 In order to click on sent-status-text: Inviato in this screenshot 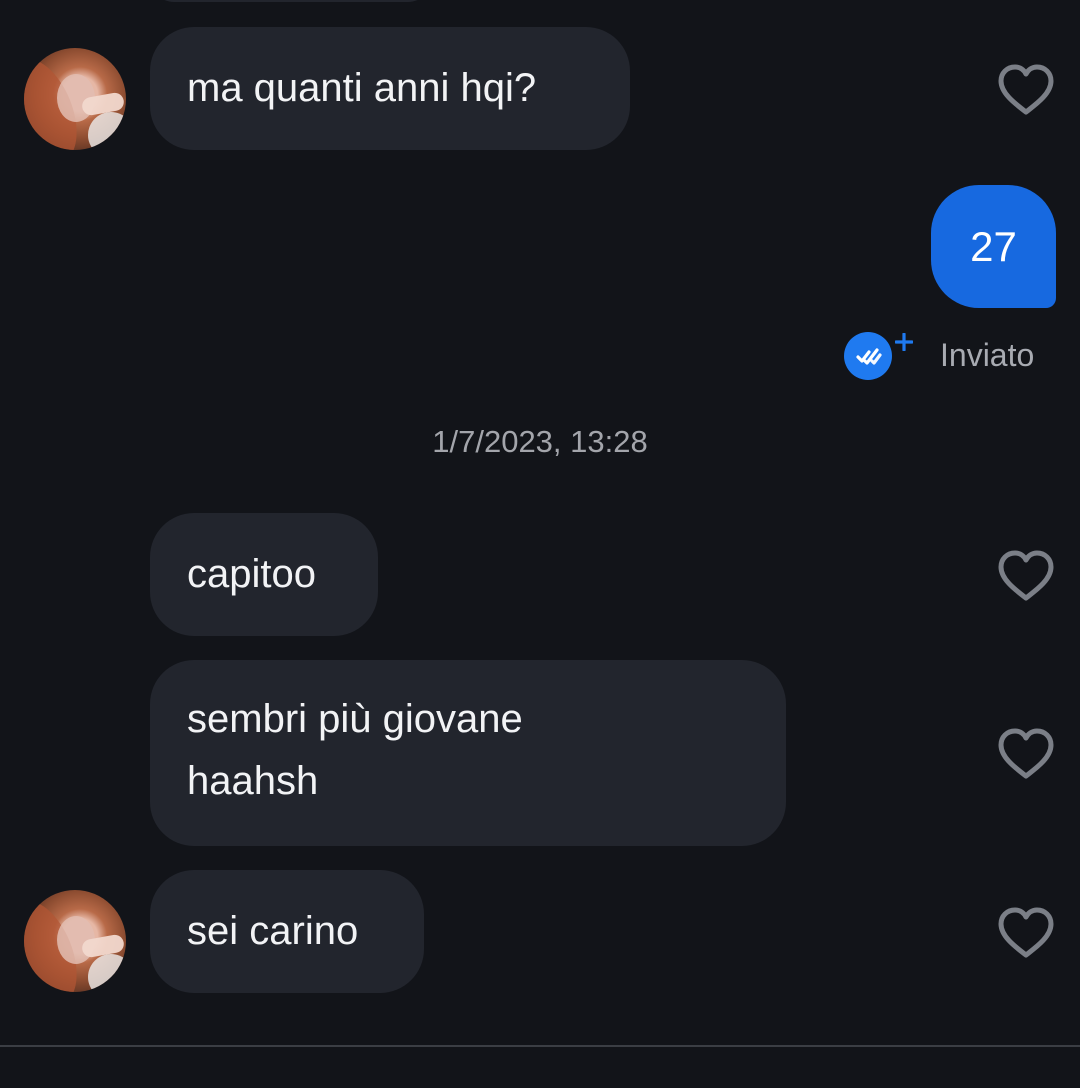, I will do `click(987, 355)`.